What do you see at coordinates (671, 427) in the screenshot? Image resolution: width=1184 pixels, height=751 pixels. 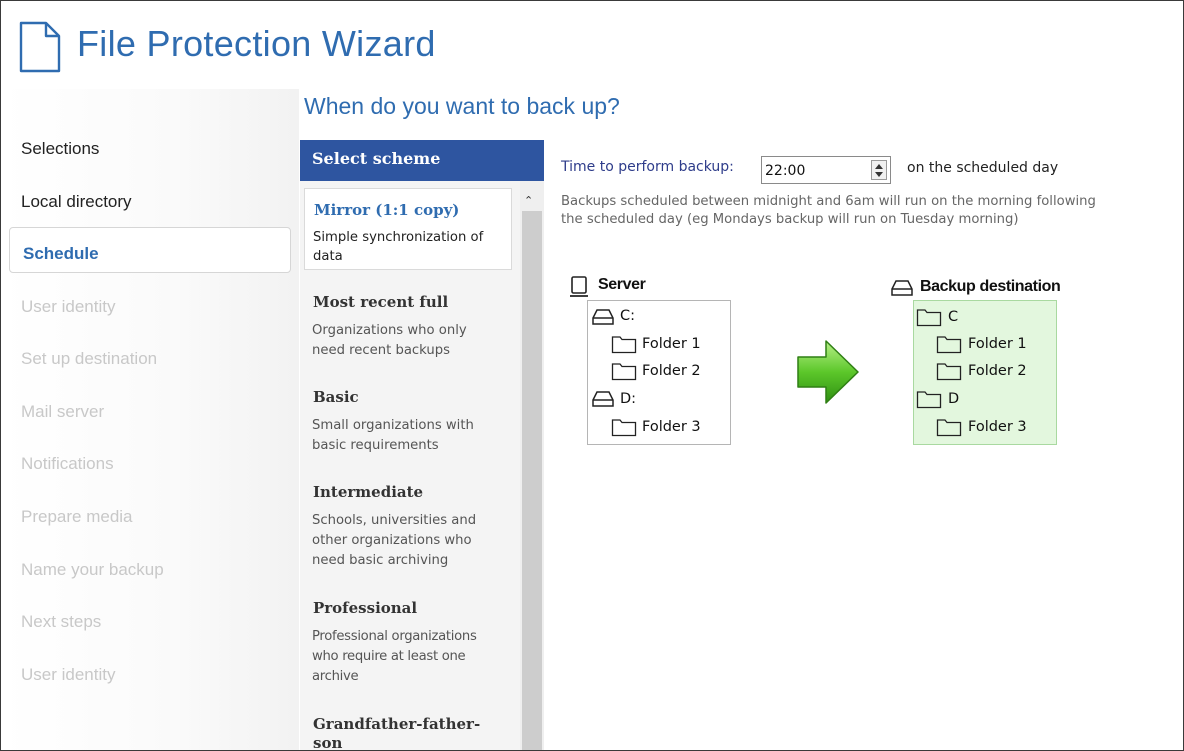 I see `source-folder-label: Folder 3` at bounding box center [671, 427].